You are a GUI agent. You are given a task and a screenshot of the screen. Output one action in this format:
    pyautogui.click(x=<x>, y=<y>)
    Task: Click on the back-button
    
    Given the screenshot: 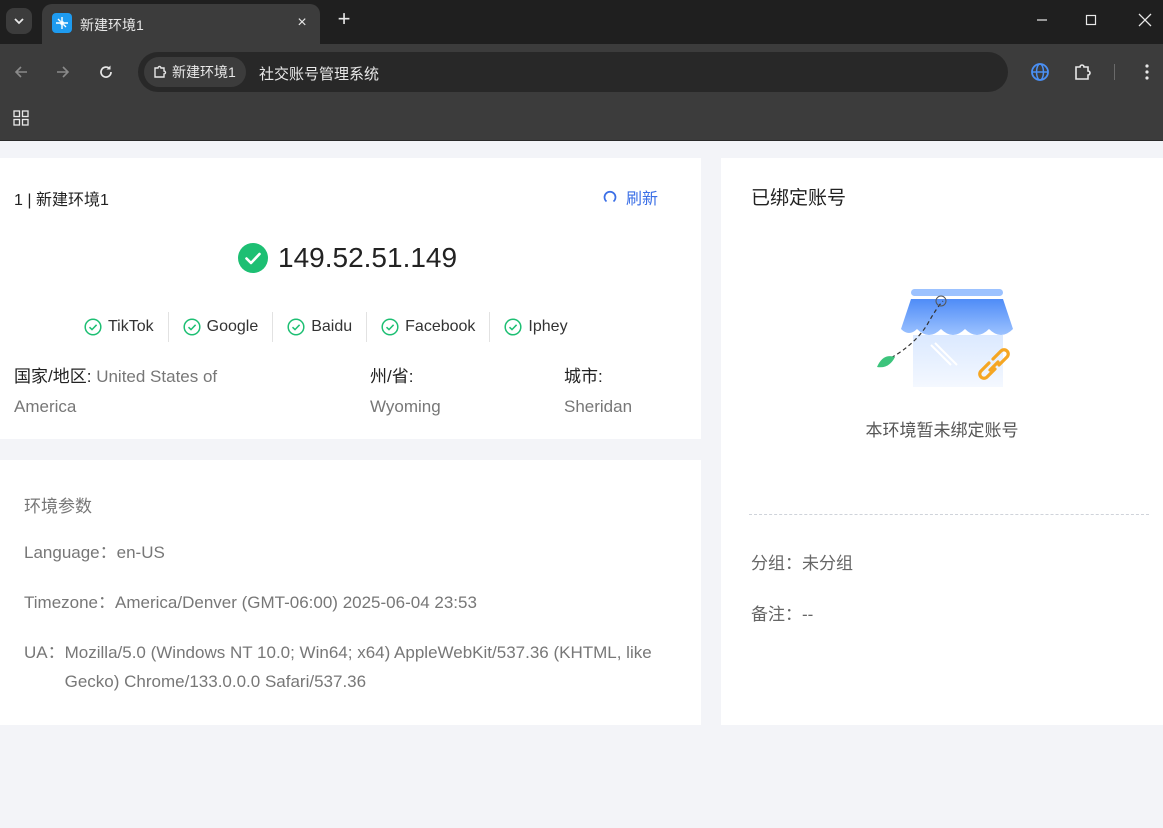 What is the action you would take?
    pyautogui.click(x=21, y=72)
    